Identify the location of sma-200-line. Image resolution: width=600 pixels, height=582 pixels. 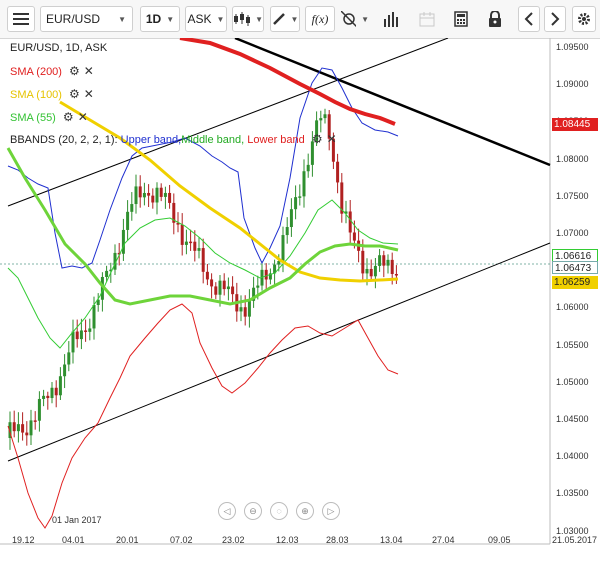
(287, 82).